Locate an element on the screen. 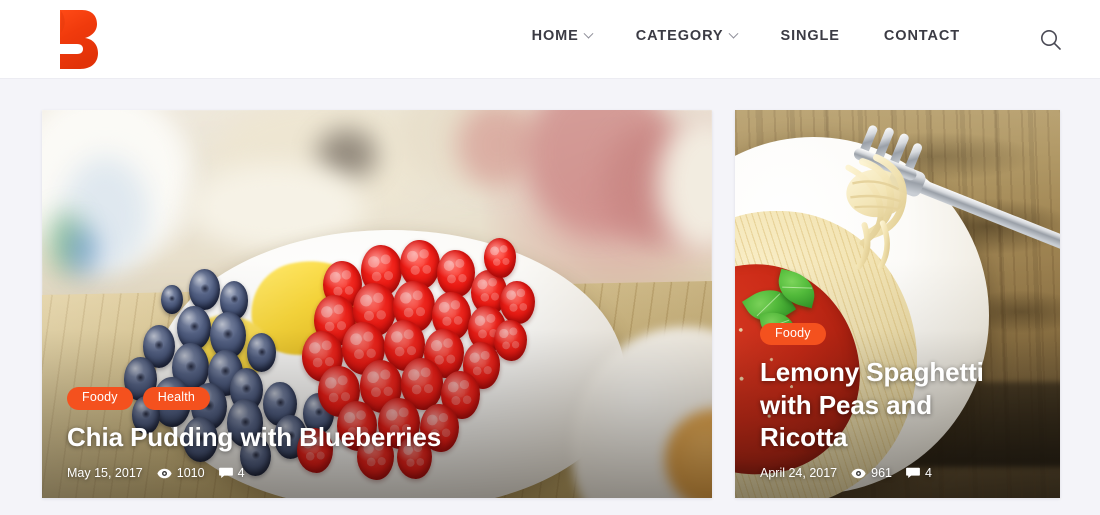 The height and width of the screenshot is (515, 1100). category-badges: Foody is located at coordinates (899, 334).